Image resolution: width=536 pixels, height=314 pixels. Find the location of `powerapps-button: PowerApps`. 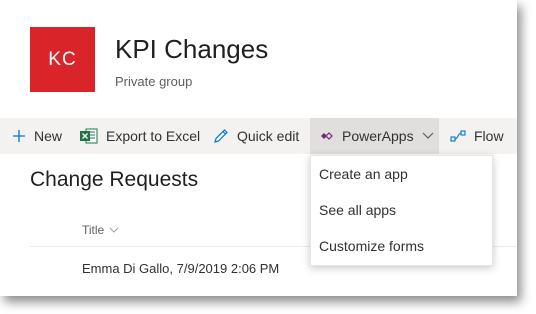

powerapps-button: PowerApps is located at coordinates (374, 136).